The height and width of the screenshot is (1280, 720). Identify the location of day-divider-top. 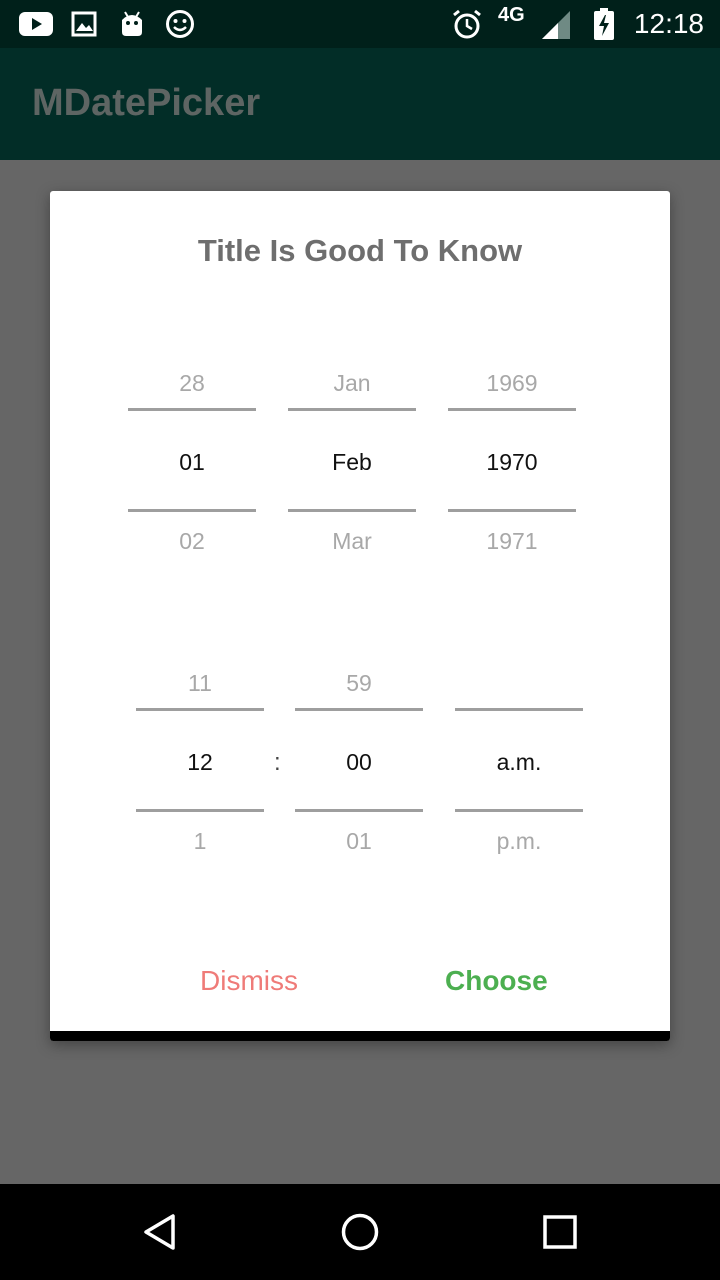
(192, 409).